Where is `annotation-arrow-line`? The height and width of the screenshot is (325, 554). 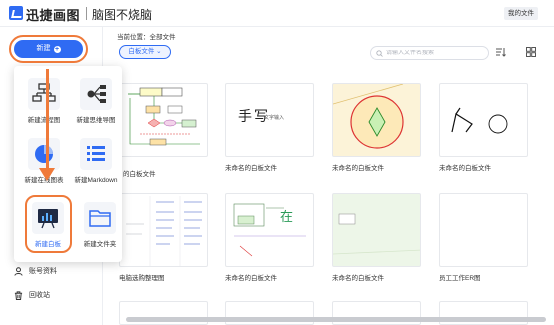
annotation-arrow-line is located at coordinates (47, 120).